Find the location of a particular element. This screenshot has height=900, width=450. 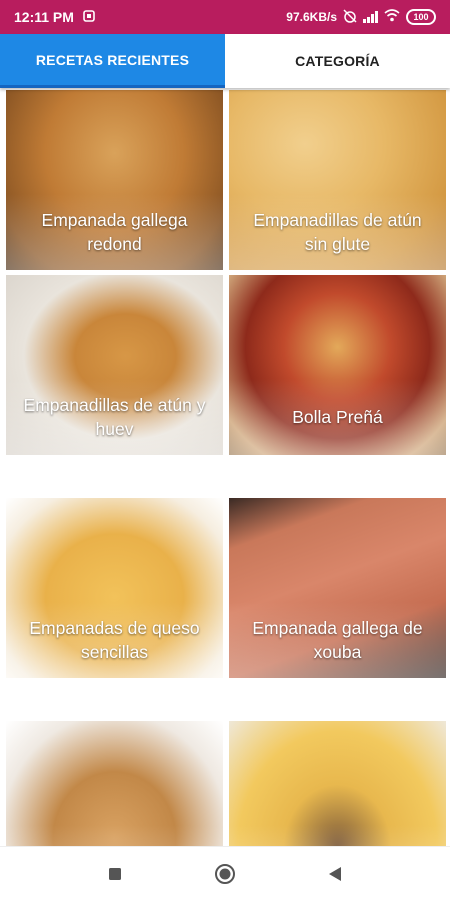

recipe-caption: Empanada gallega redond is located at coordinates (114, 232).